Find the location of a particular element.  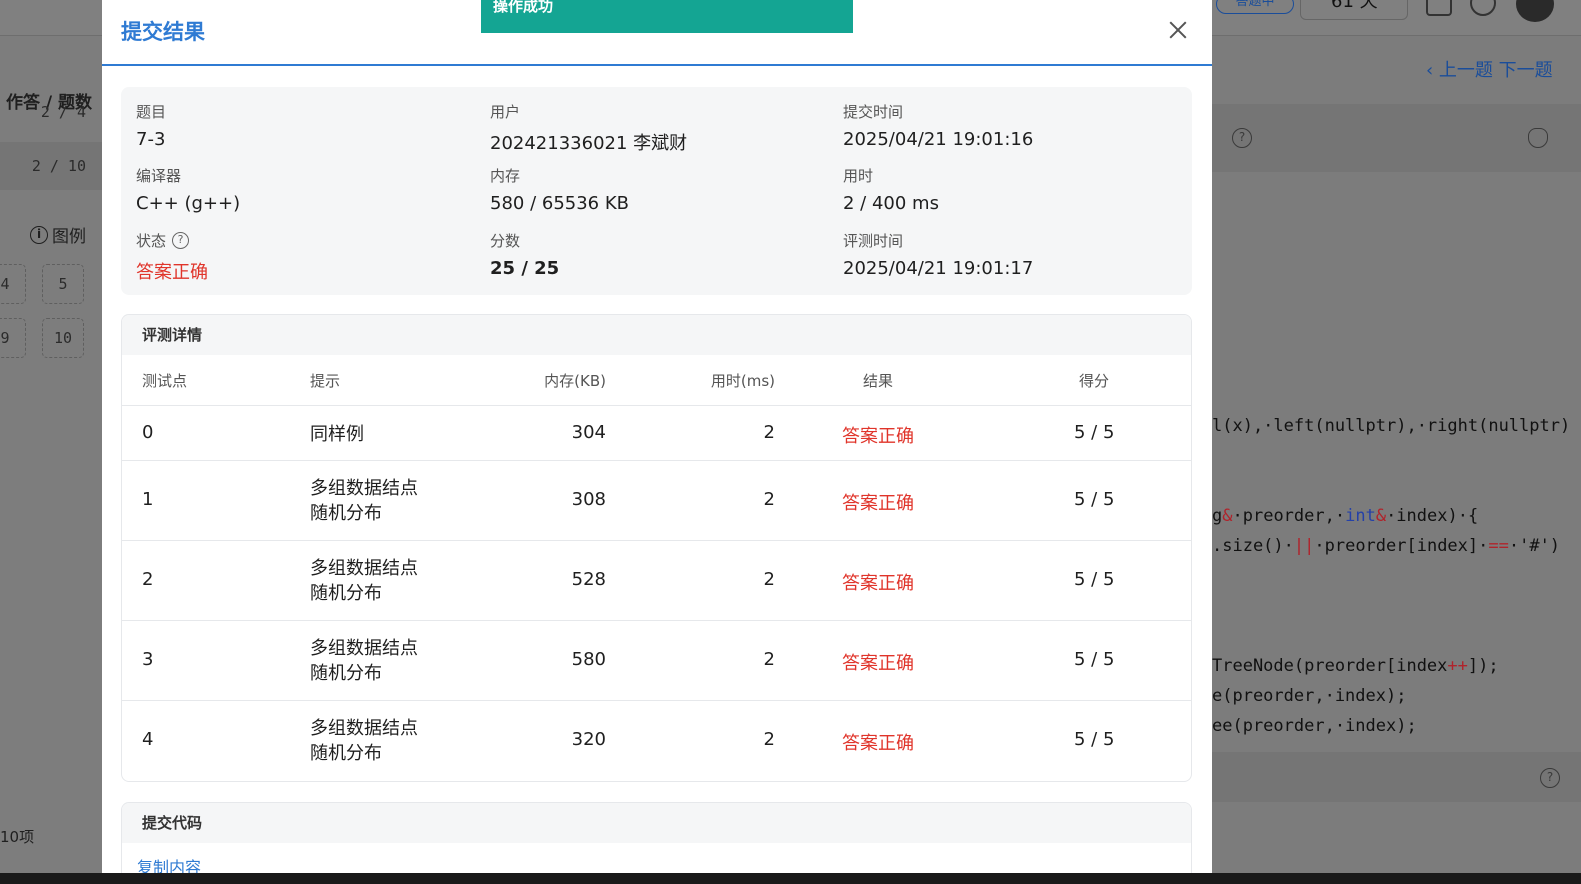

code-token: g is located at coordinates (1217, 516).